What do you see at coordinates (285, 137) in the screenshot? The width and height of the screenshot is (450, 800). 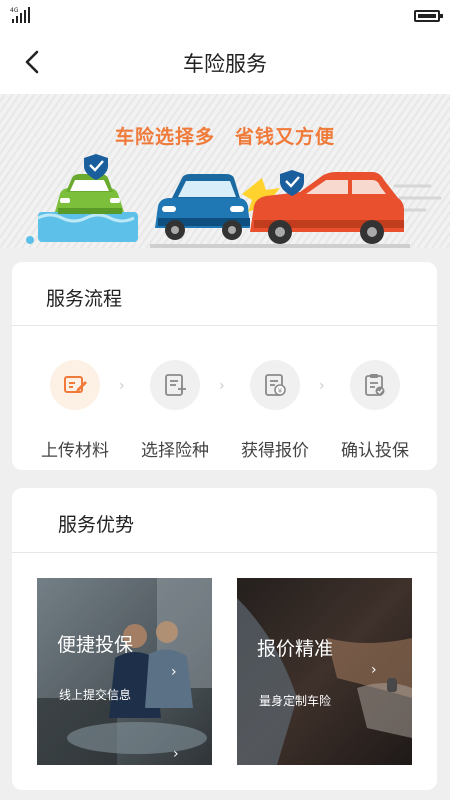 I see `slogan-right: 省钱又方便` at bounding box center [285, 137].